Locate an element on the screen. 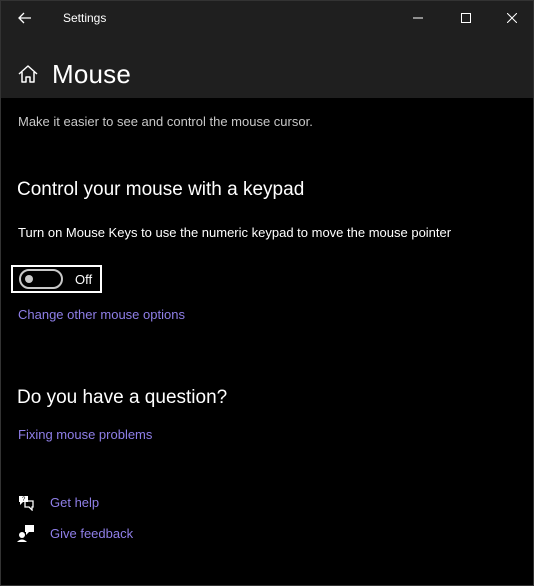 Image resolution: width=534 pixels, height=586 pixels. maximize-button is located at coordinates (466, 18).